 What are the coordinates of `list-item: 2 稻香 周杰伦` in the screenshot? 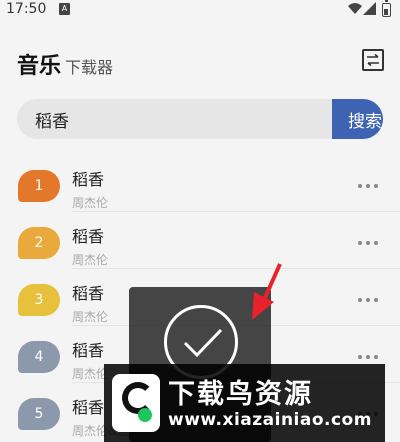 It's located at (200, 241).